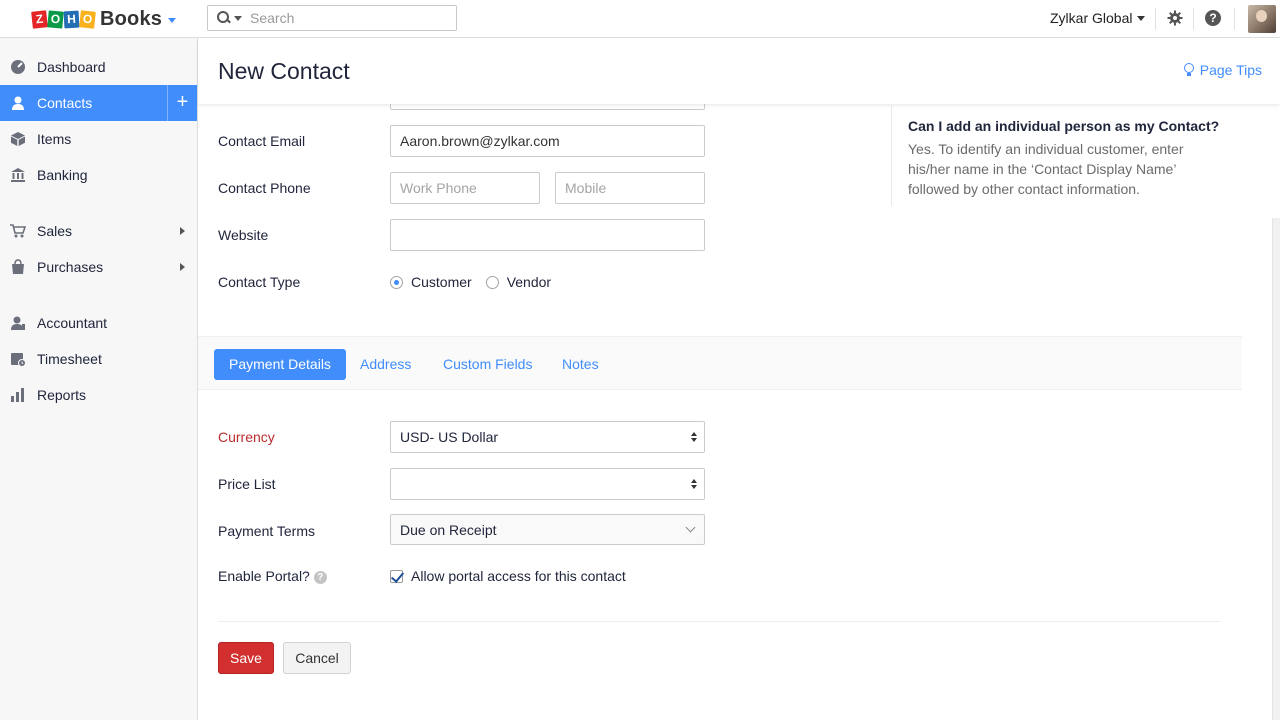  What do you see at coordinates (739, 71) in the screenshot?
I see `page-header: New Contact Page Tips` at bounding box center [739, 71].